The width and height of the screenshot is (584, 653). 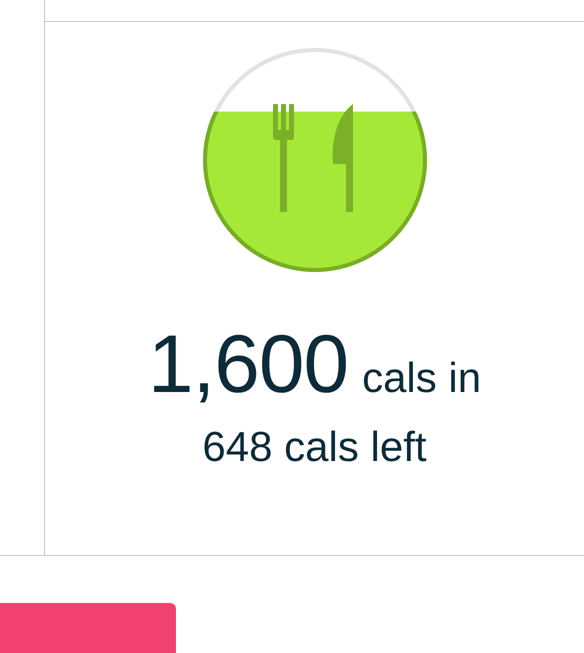 What do you see at coordinates (315, 160) in the screenshot?
I see `food-meter-icon` at bounding box center [315, 160].